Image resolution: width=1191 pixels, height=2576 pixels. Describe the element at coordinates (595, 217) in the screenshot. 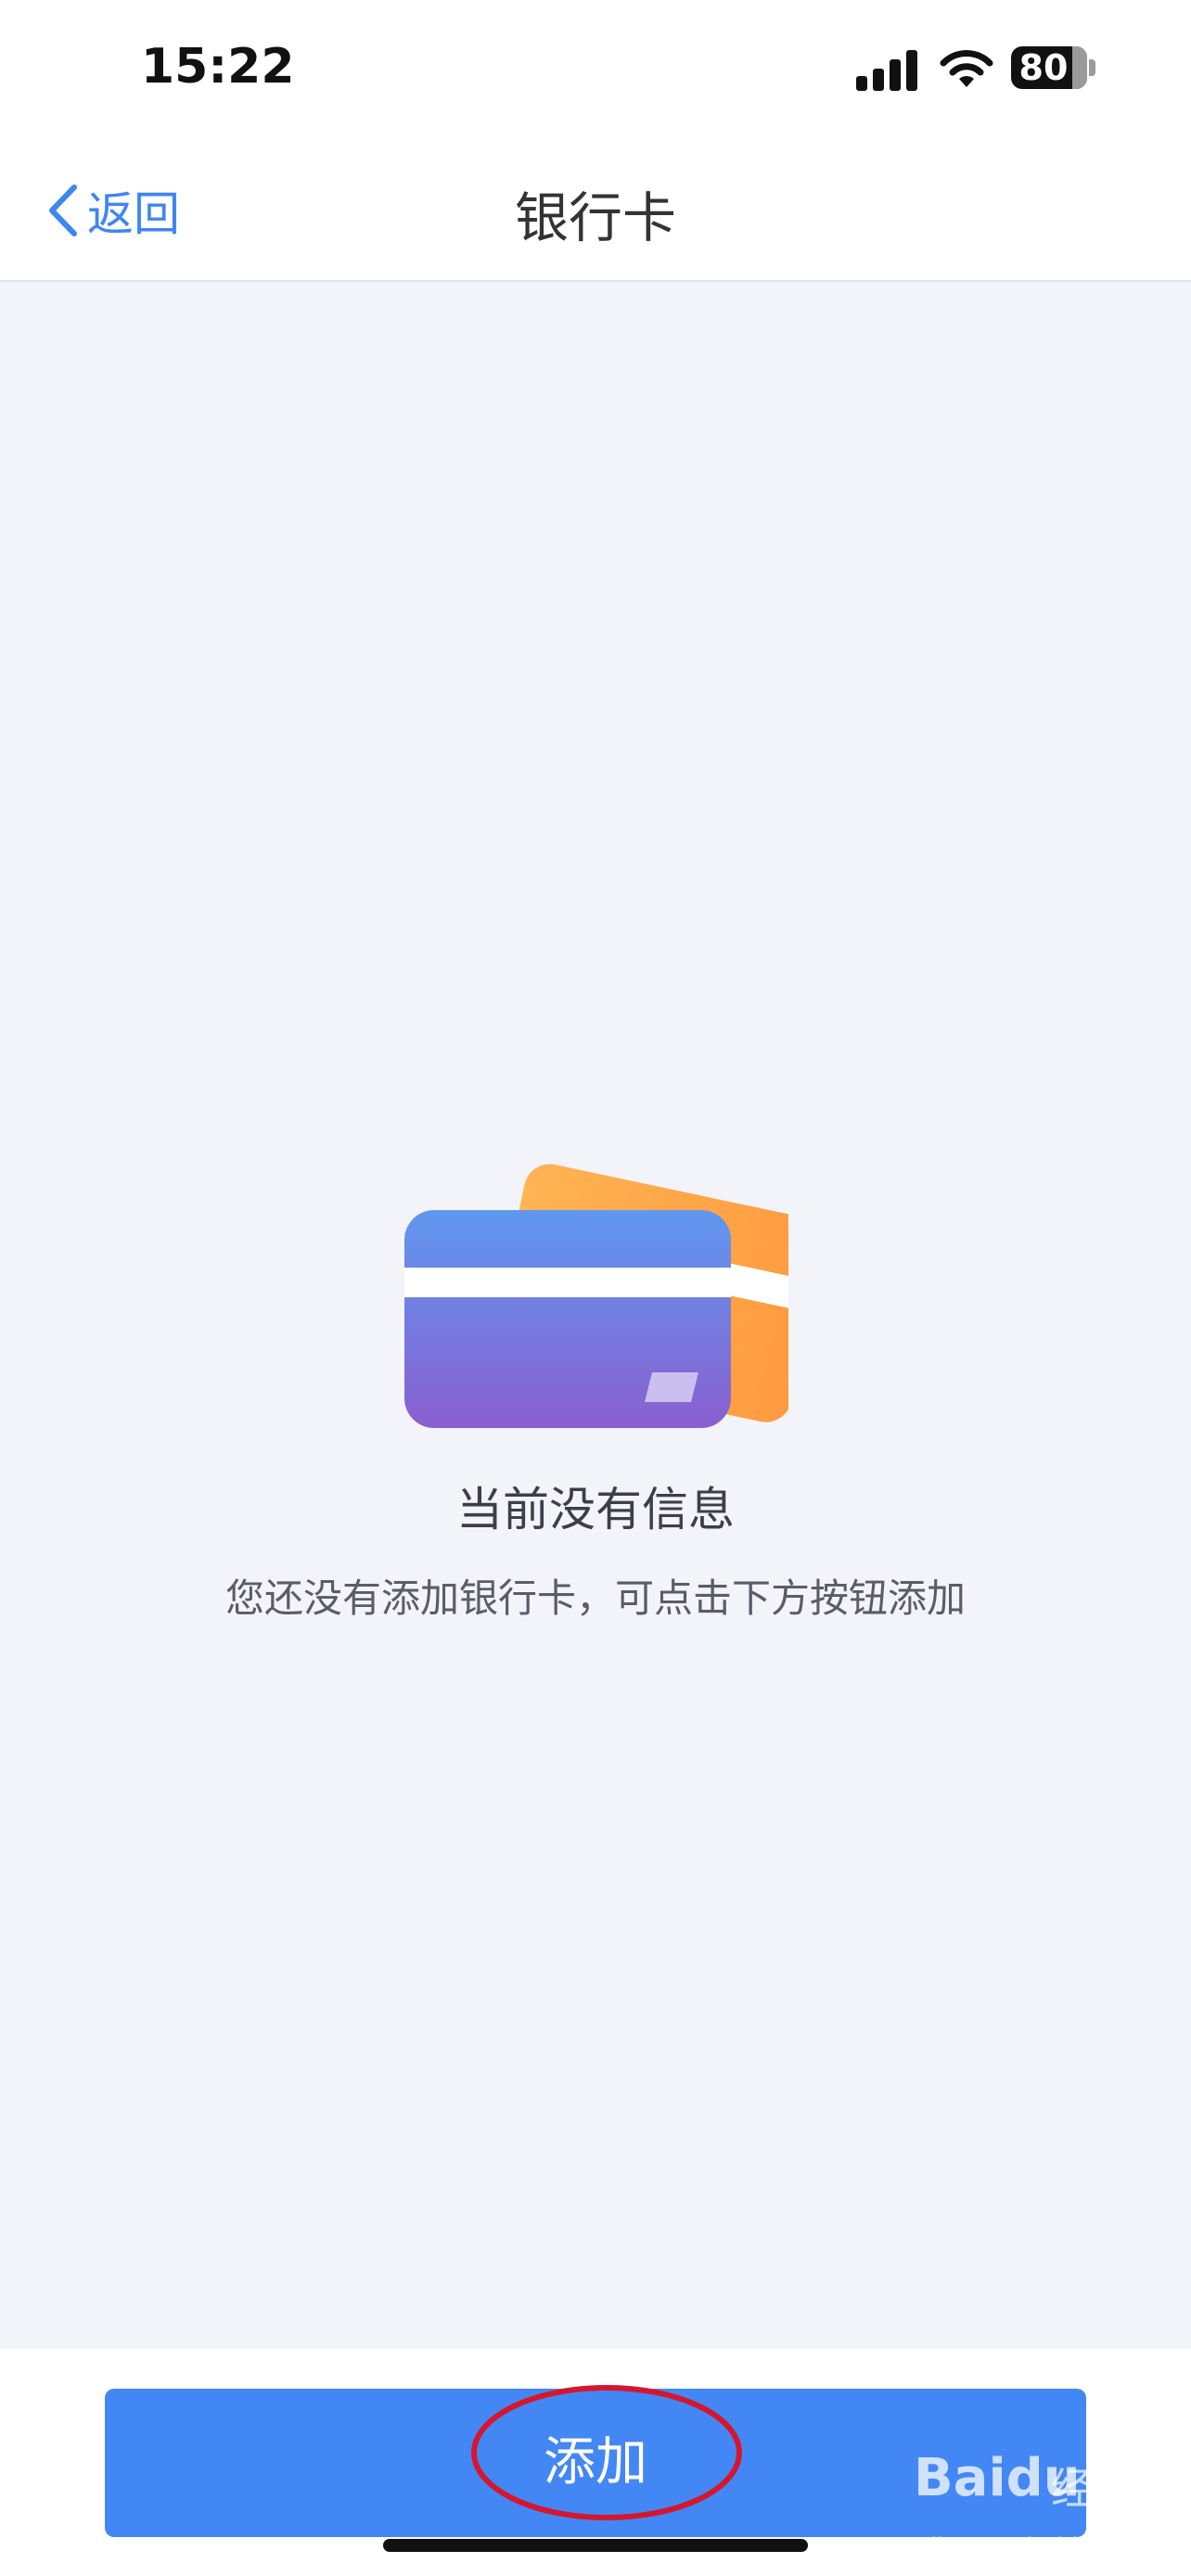

I see `page-title: 银行卡` at that location.